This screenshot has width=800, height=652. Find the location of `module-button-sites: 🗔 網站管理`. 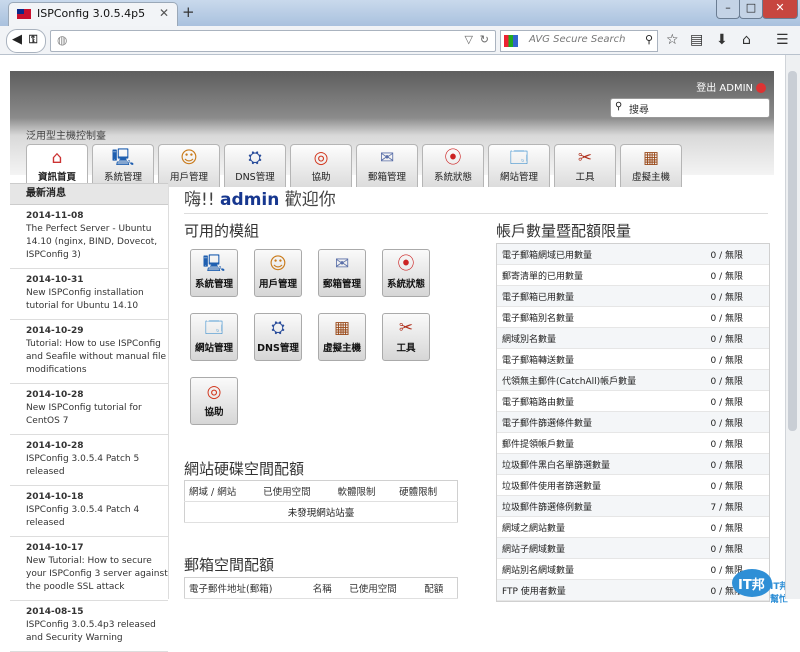

module-button-sites: 🗔 網站管理 is located at coordinates (214, 337).